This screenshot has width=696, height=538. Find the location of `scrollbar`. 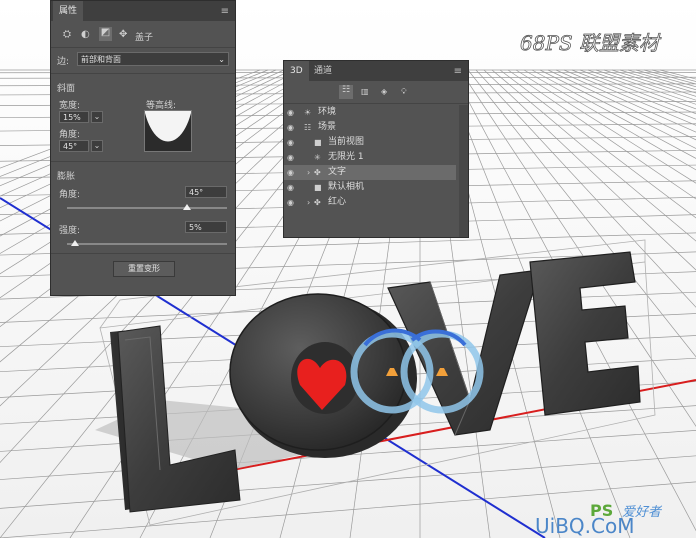

scrollbar is located at coordinates (463, 171).